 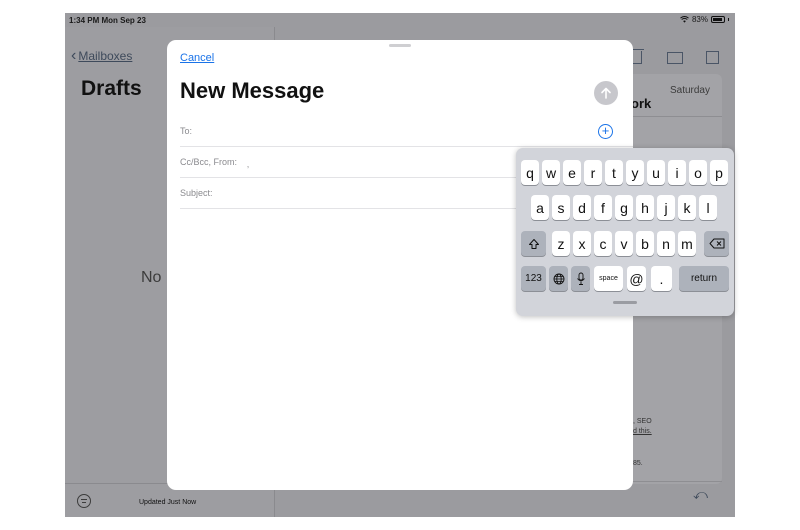 I want to click on key-p: p, so click(x=719, y=172).